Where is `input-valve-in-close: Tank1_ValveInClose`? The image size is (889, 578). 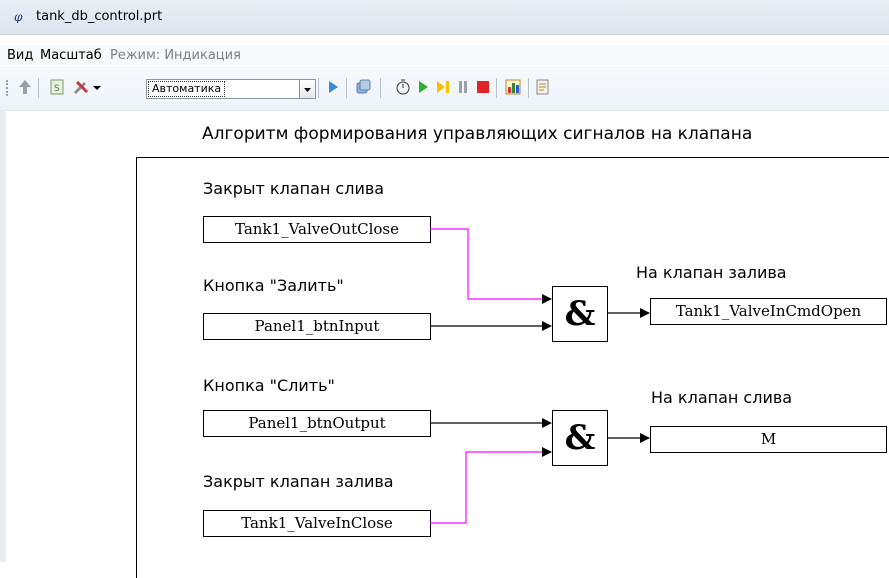
input-valve-in-close: Tank1_ValveInClose is located at coordinates (317, 523).